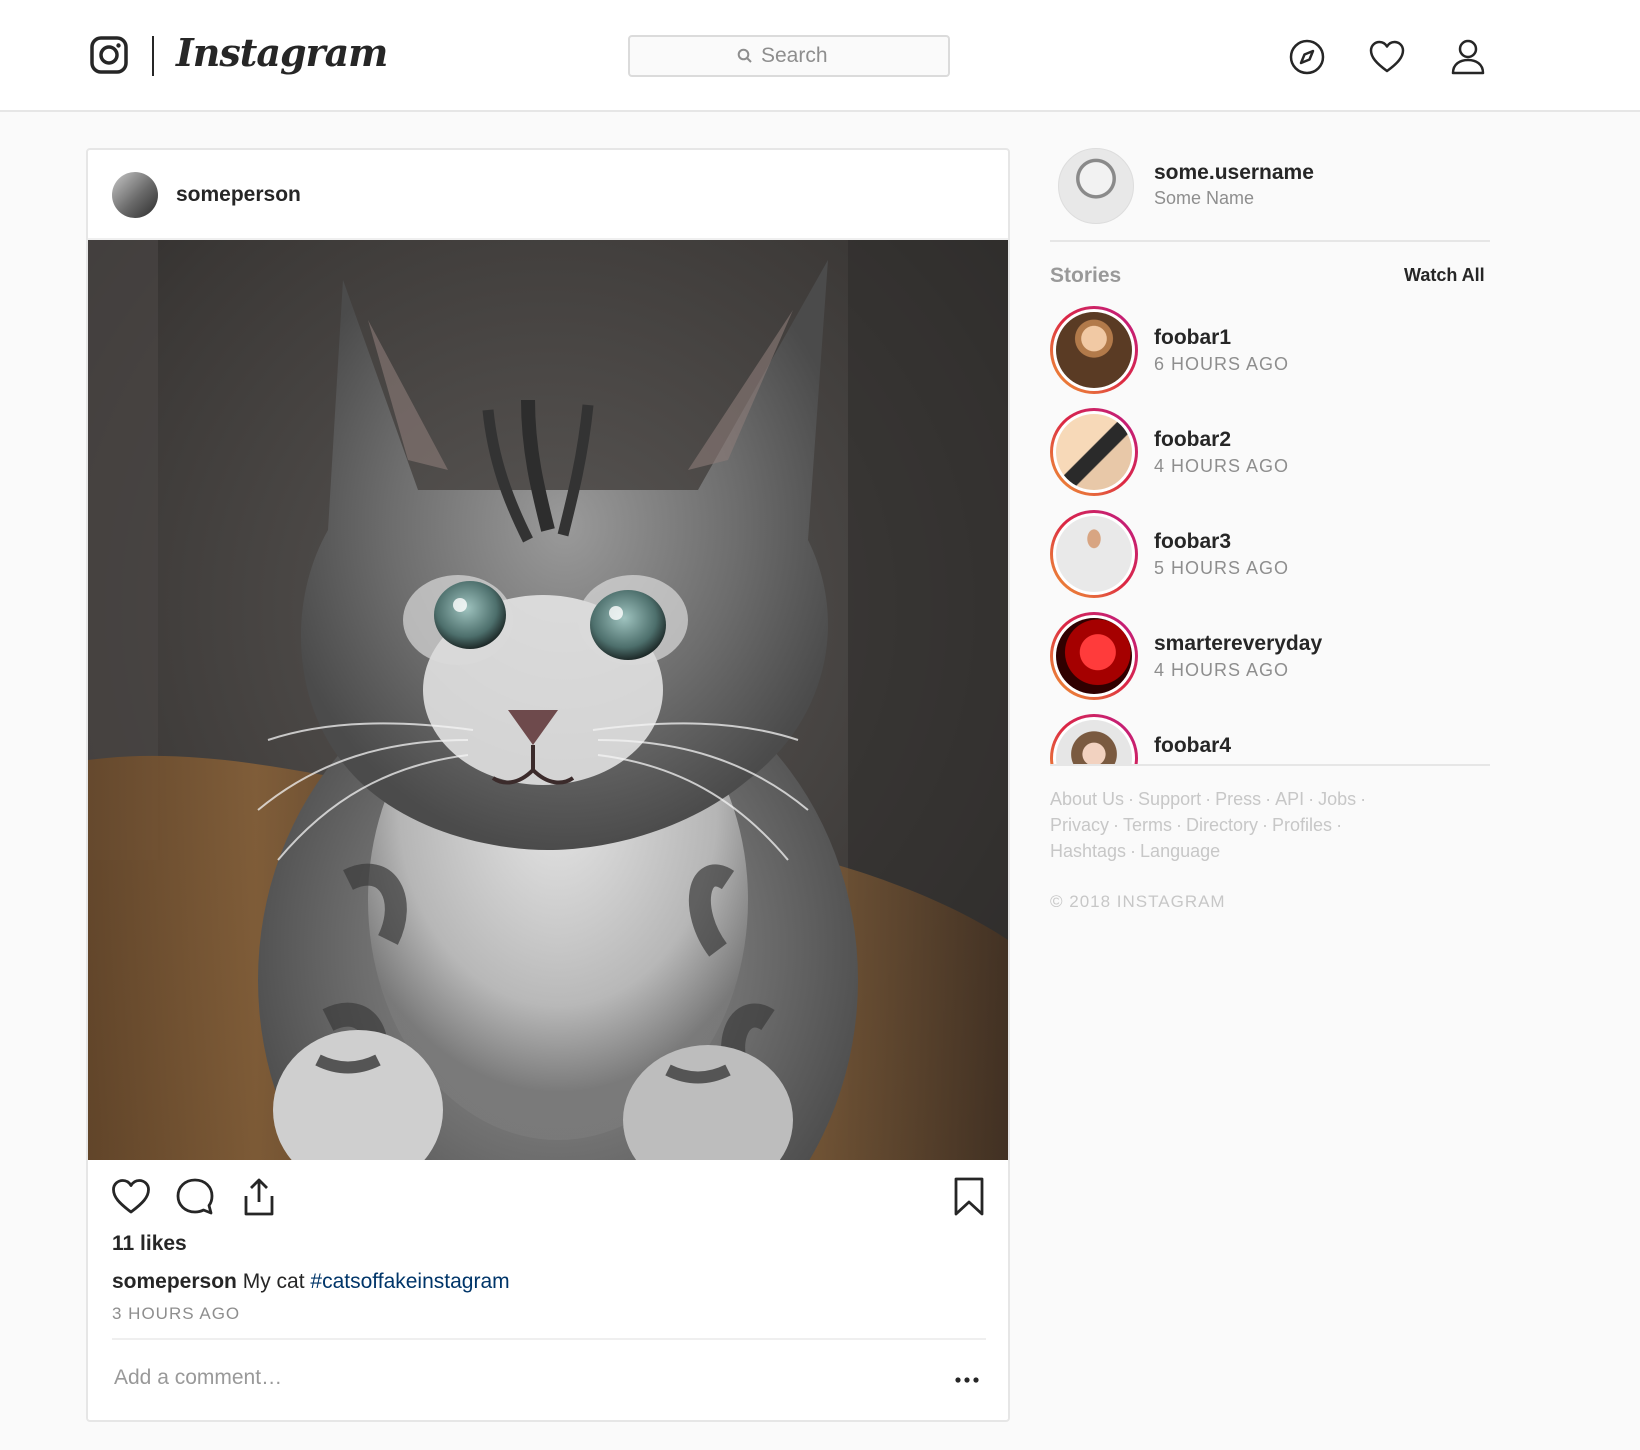 The height and width of the screenshot is (1450, 1640). What do you see at coordinates (1086, 275) in the screenshot?
I see `stories-heading: Stories` at bounding box center [1086, 275].